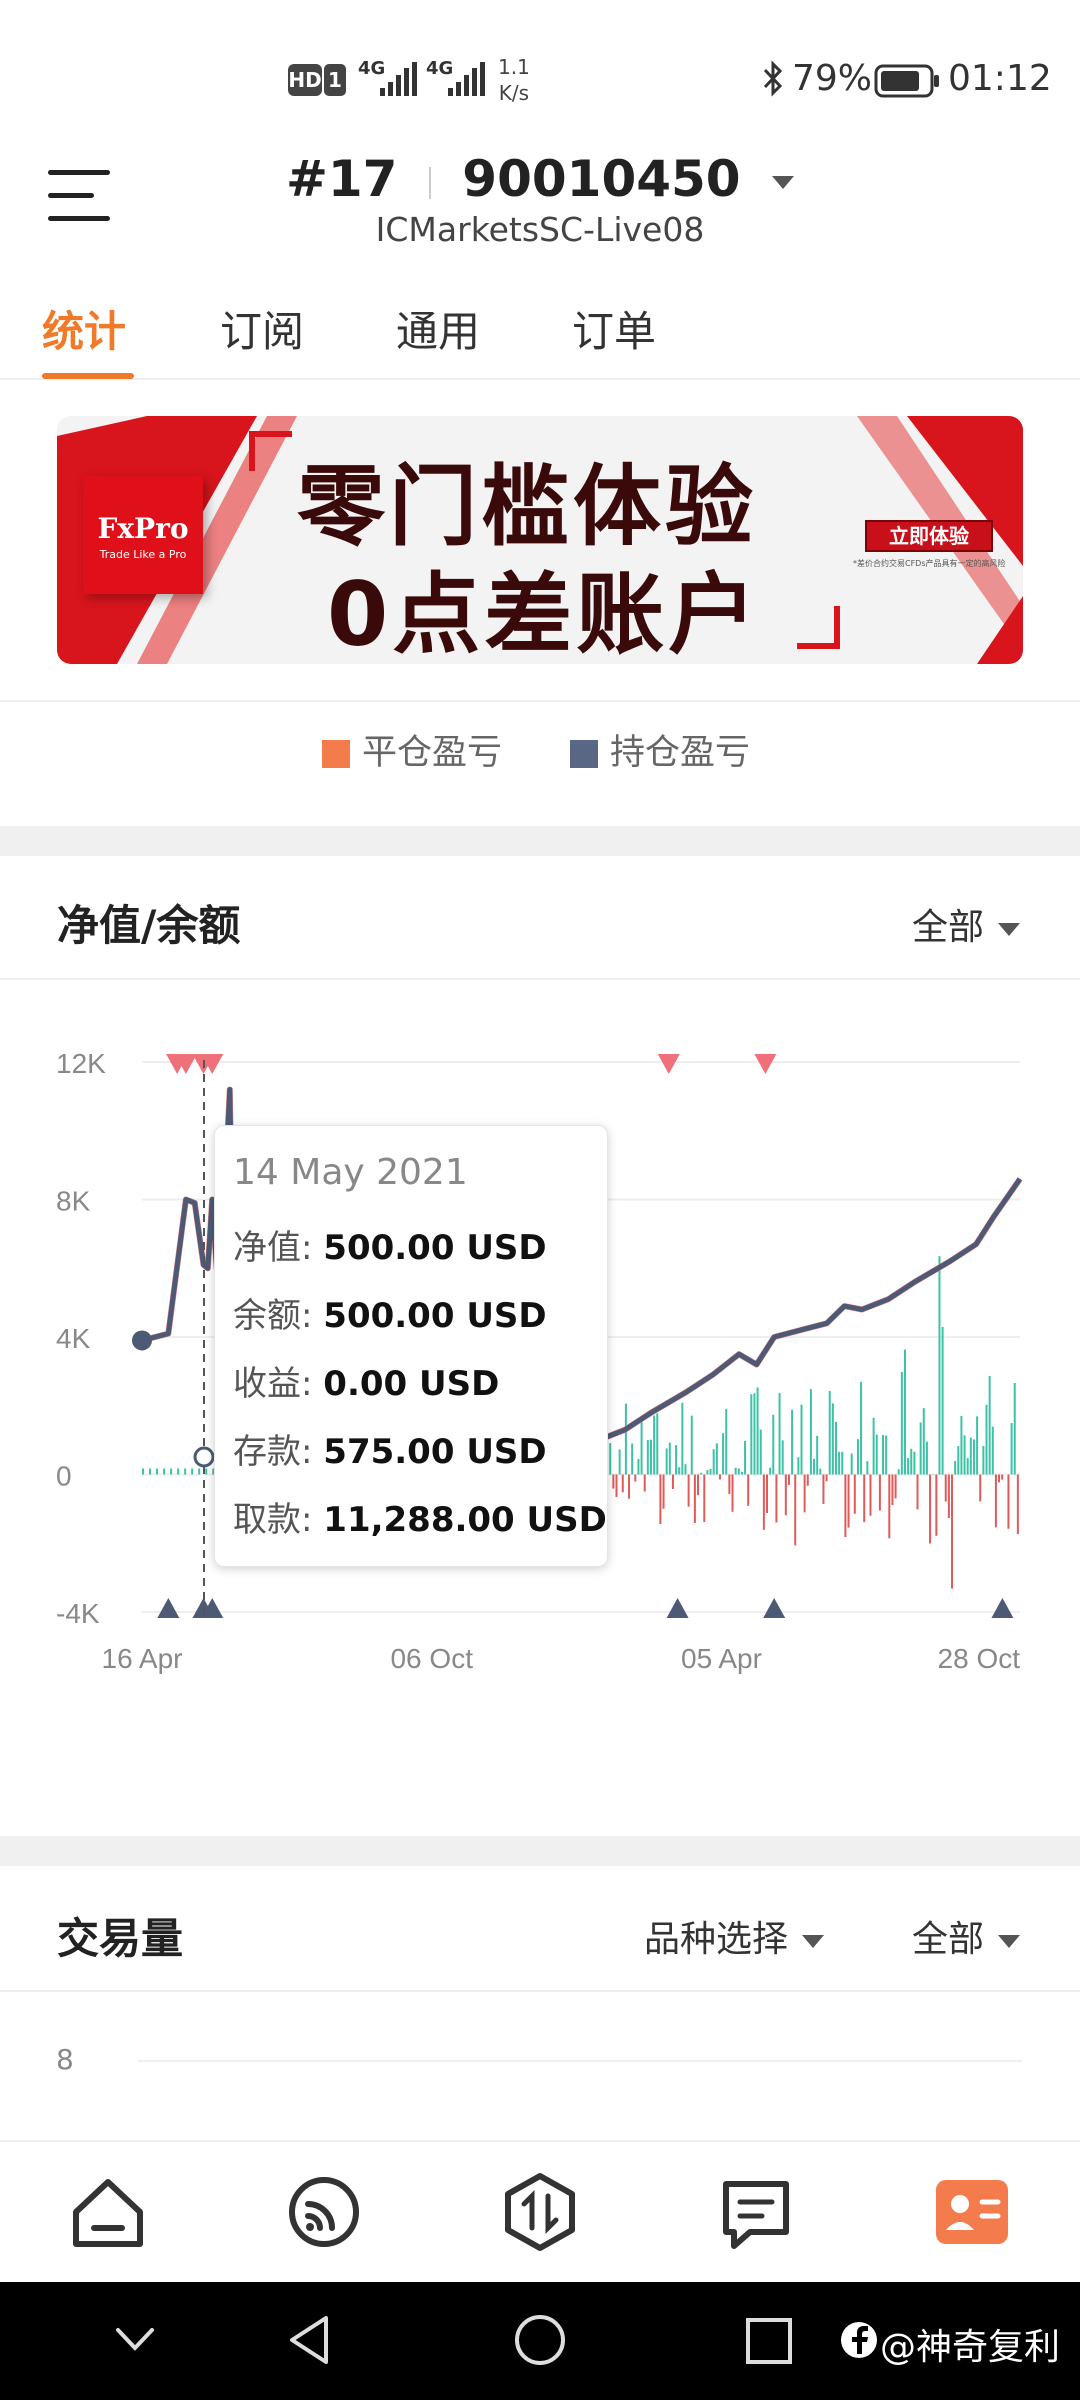 This screenshot has height=2400, width=1080. What do you see at coordinates (142, 1340) in the screenshot?
I see `start-point` at bounding box center [142, 1340].